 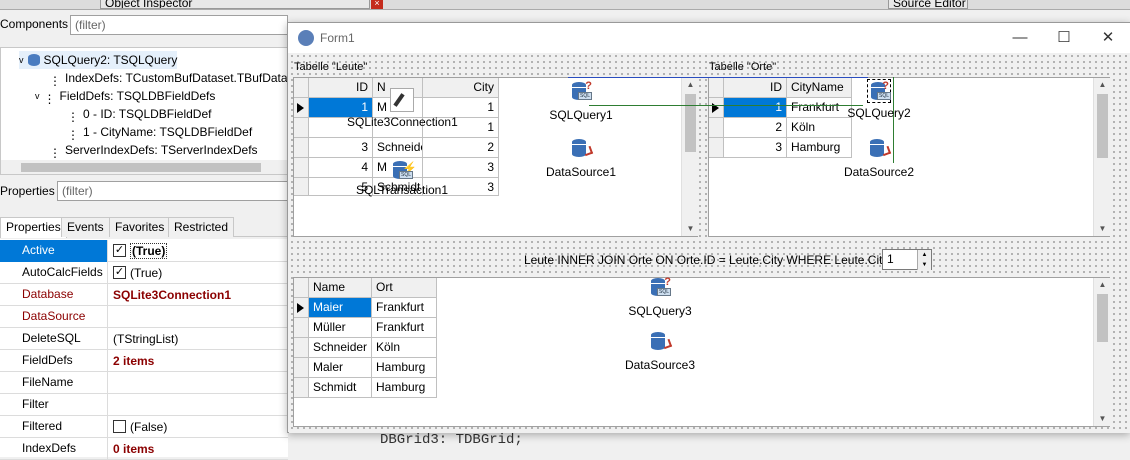 I want to click on source-editor-title: Source Editor, so click(x=928, y=4).